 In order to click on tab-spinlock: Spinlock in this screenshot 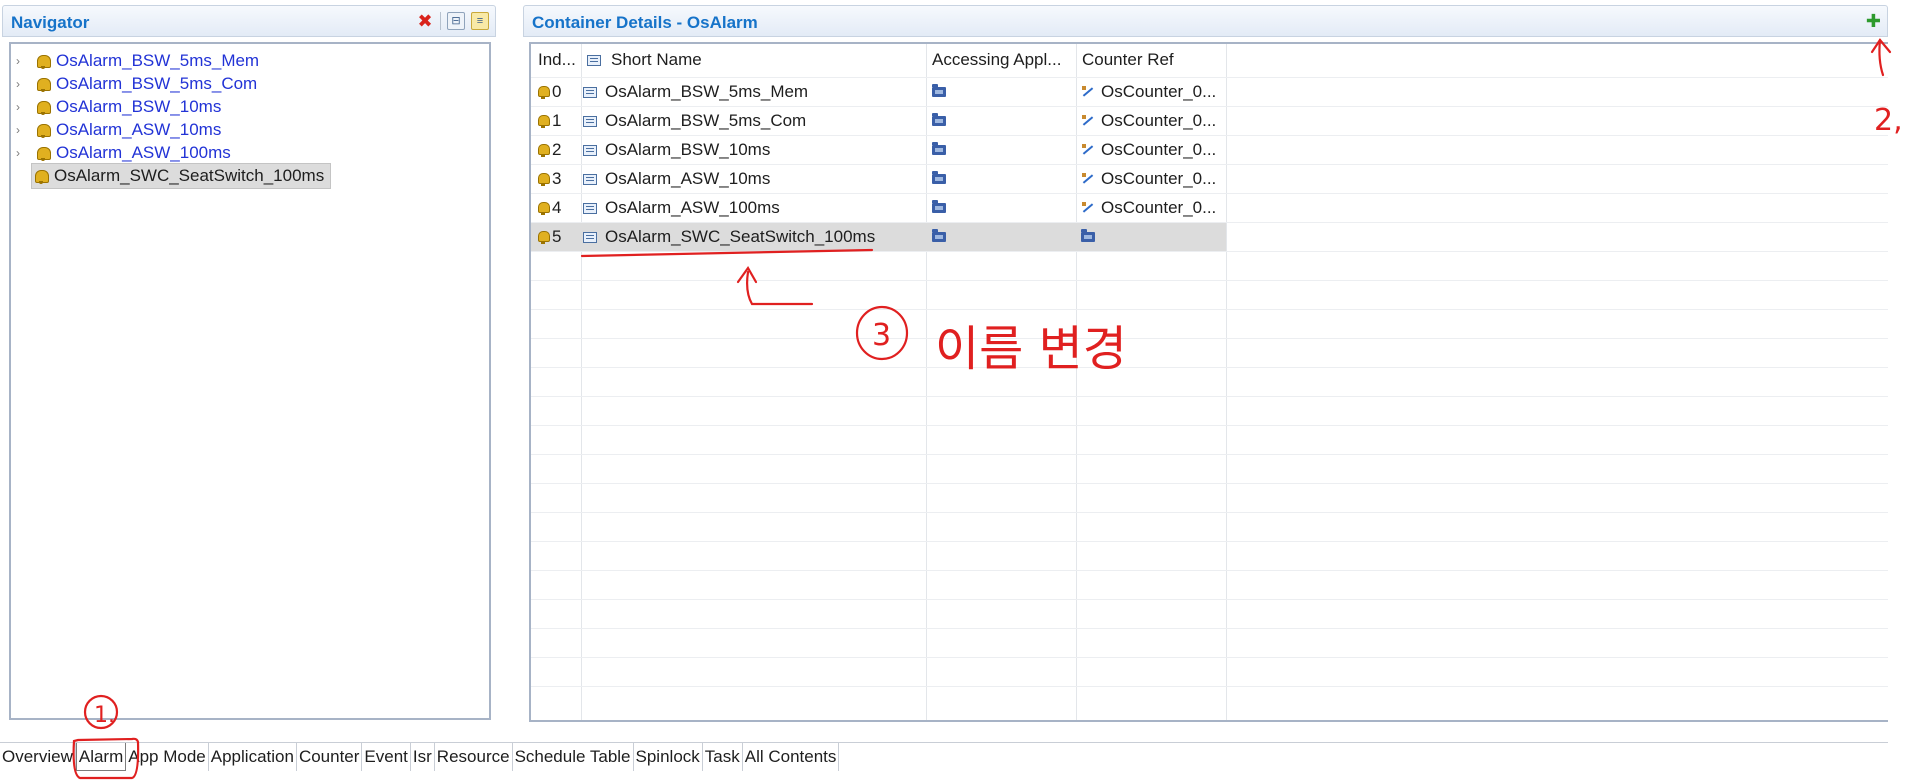, I will do `click(668, 757)`.